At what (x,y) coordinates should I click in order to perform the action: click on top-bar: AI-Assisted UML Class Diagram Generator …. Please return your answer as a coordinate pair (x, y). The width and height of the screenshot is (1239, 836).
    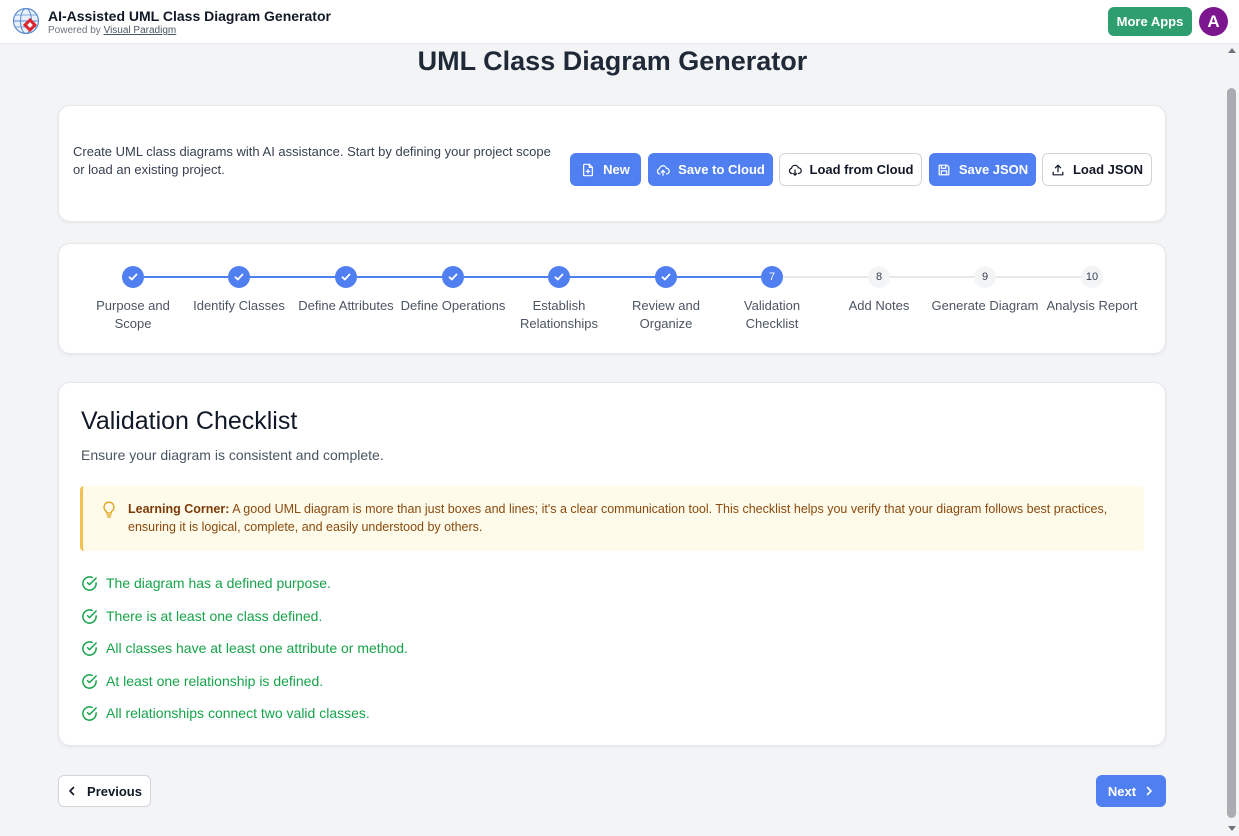
    Looking at the image, I should click on (619, 22).